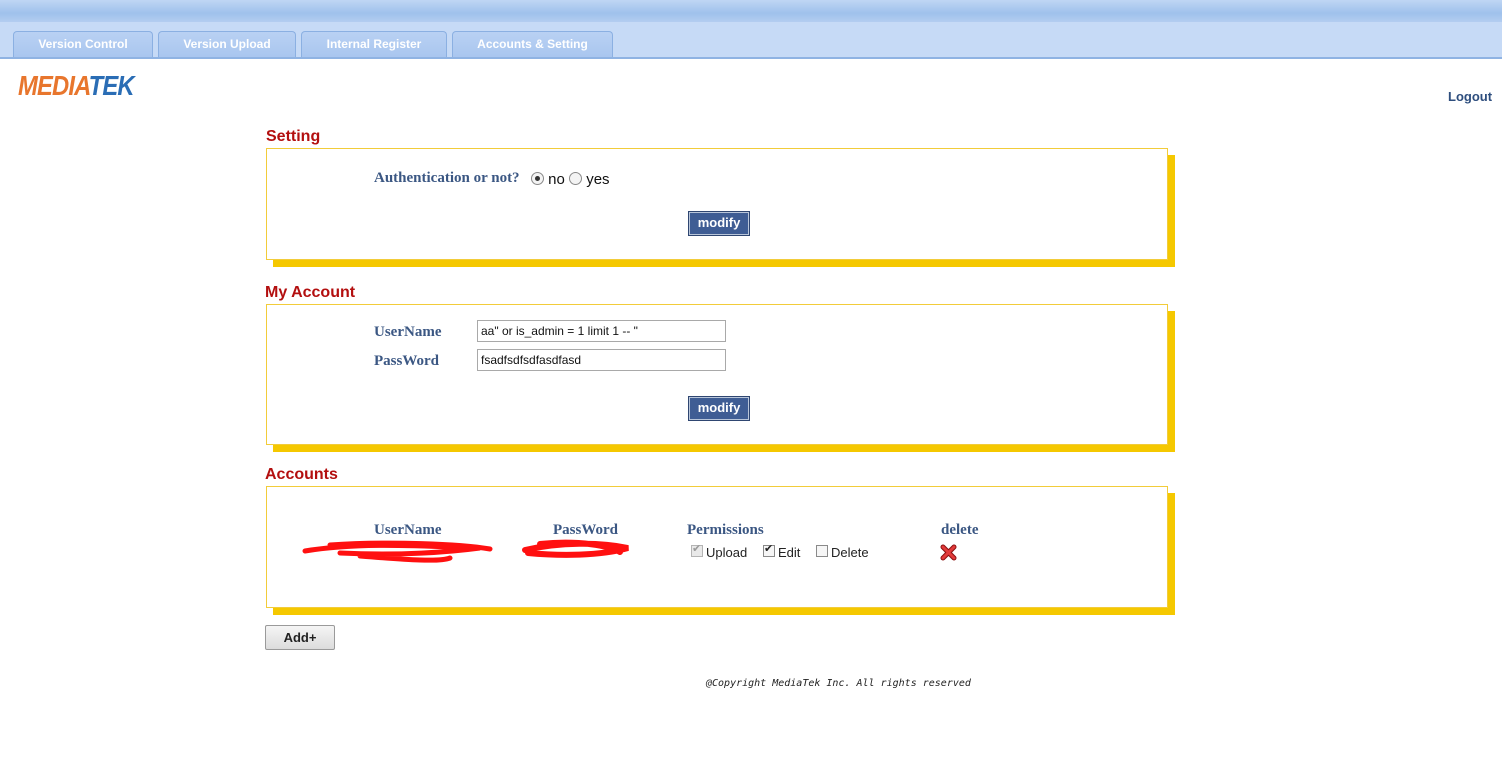  What do you see at coordinates (789, 552) in the screenshot?
I see `perm-edit-label: Edit` at bounding box center [789, 552].